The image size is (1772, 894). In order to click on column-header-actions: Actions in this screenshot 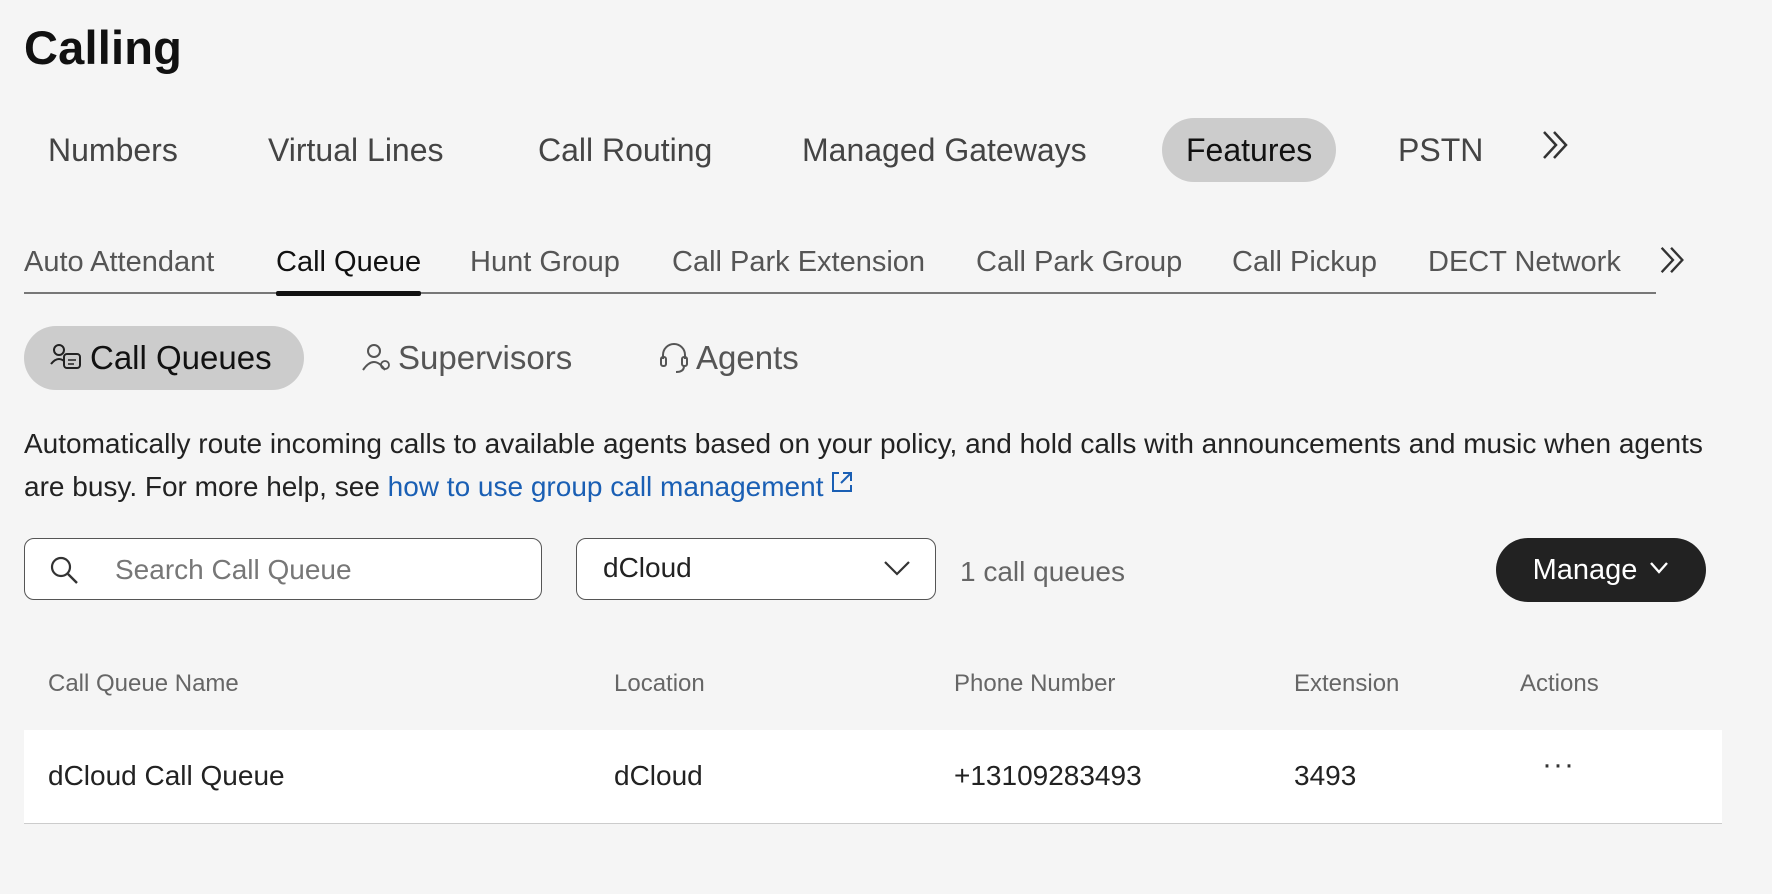, I will do `click(1559, 683)`.